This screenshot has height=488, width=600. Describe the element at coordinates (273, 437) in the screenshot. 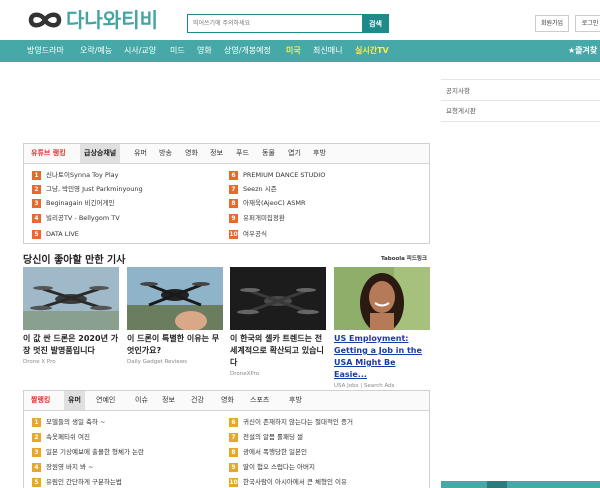

I see `rank-text: 전설의 알몸 롤패딩 썰` at that location.